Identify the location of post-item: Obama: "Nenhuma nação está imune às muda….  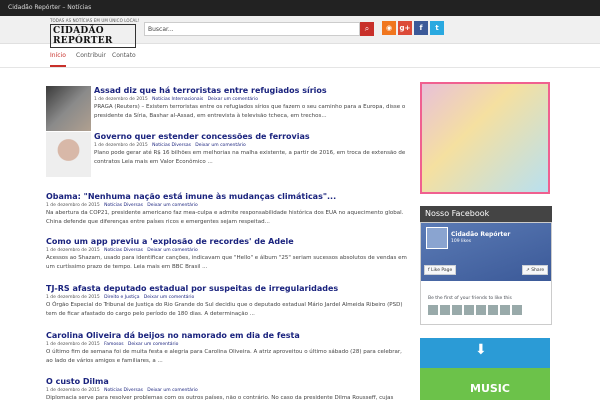
(231, 209).